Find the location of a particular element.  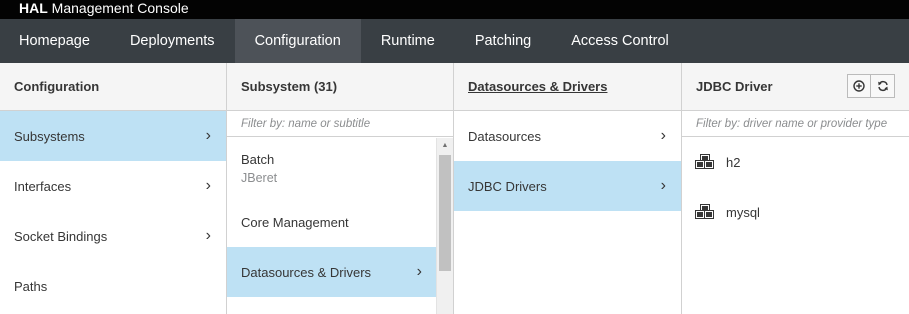

datasources-item-jdbc-drivers: JDBC Drivers › is located at coordinates (567, 186).